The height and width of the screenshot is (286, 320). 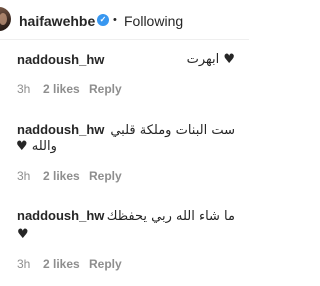 What do you see at coordinates (153, 21) in the screenshot?
I see `following-button: Following` at bounding box center [153, 21].